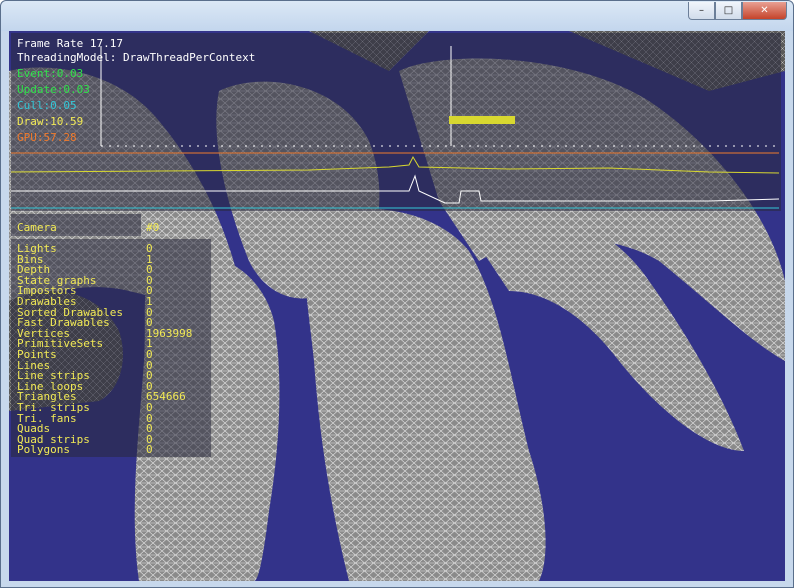 Image resolution: width=794 pixels, height=588 pixels. What do you see at coordinates (124, 189) in the screenshot?
I see `mesh-left-upper` at bounding box center [124, 189].